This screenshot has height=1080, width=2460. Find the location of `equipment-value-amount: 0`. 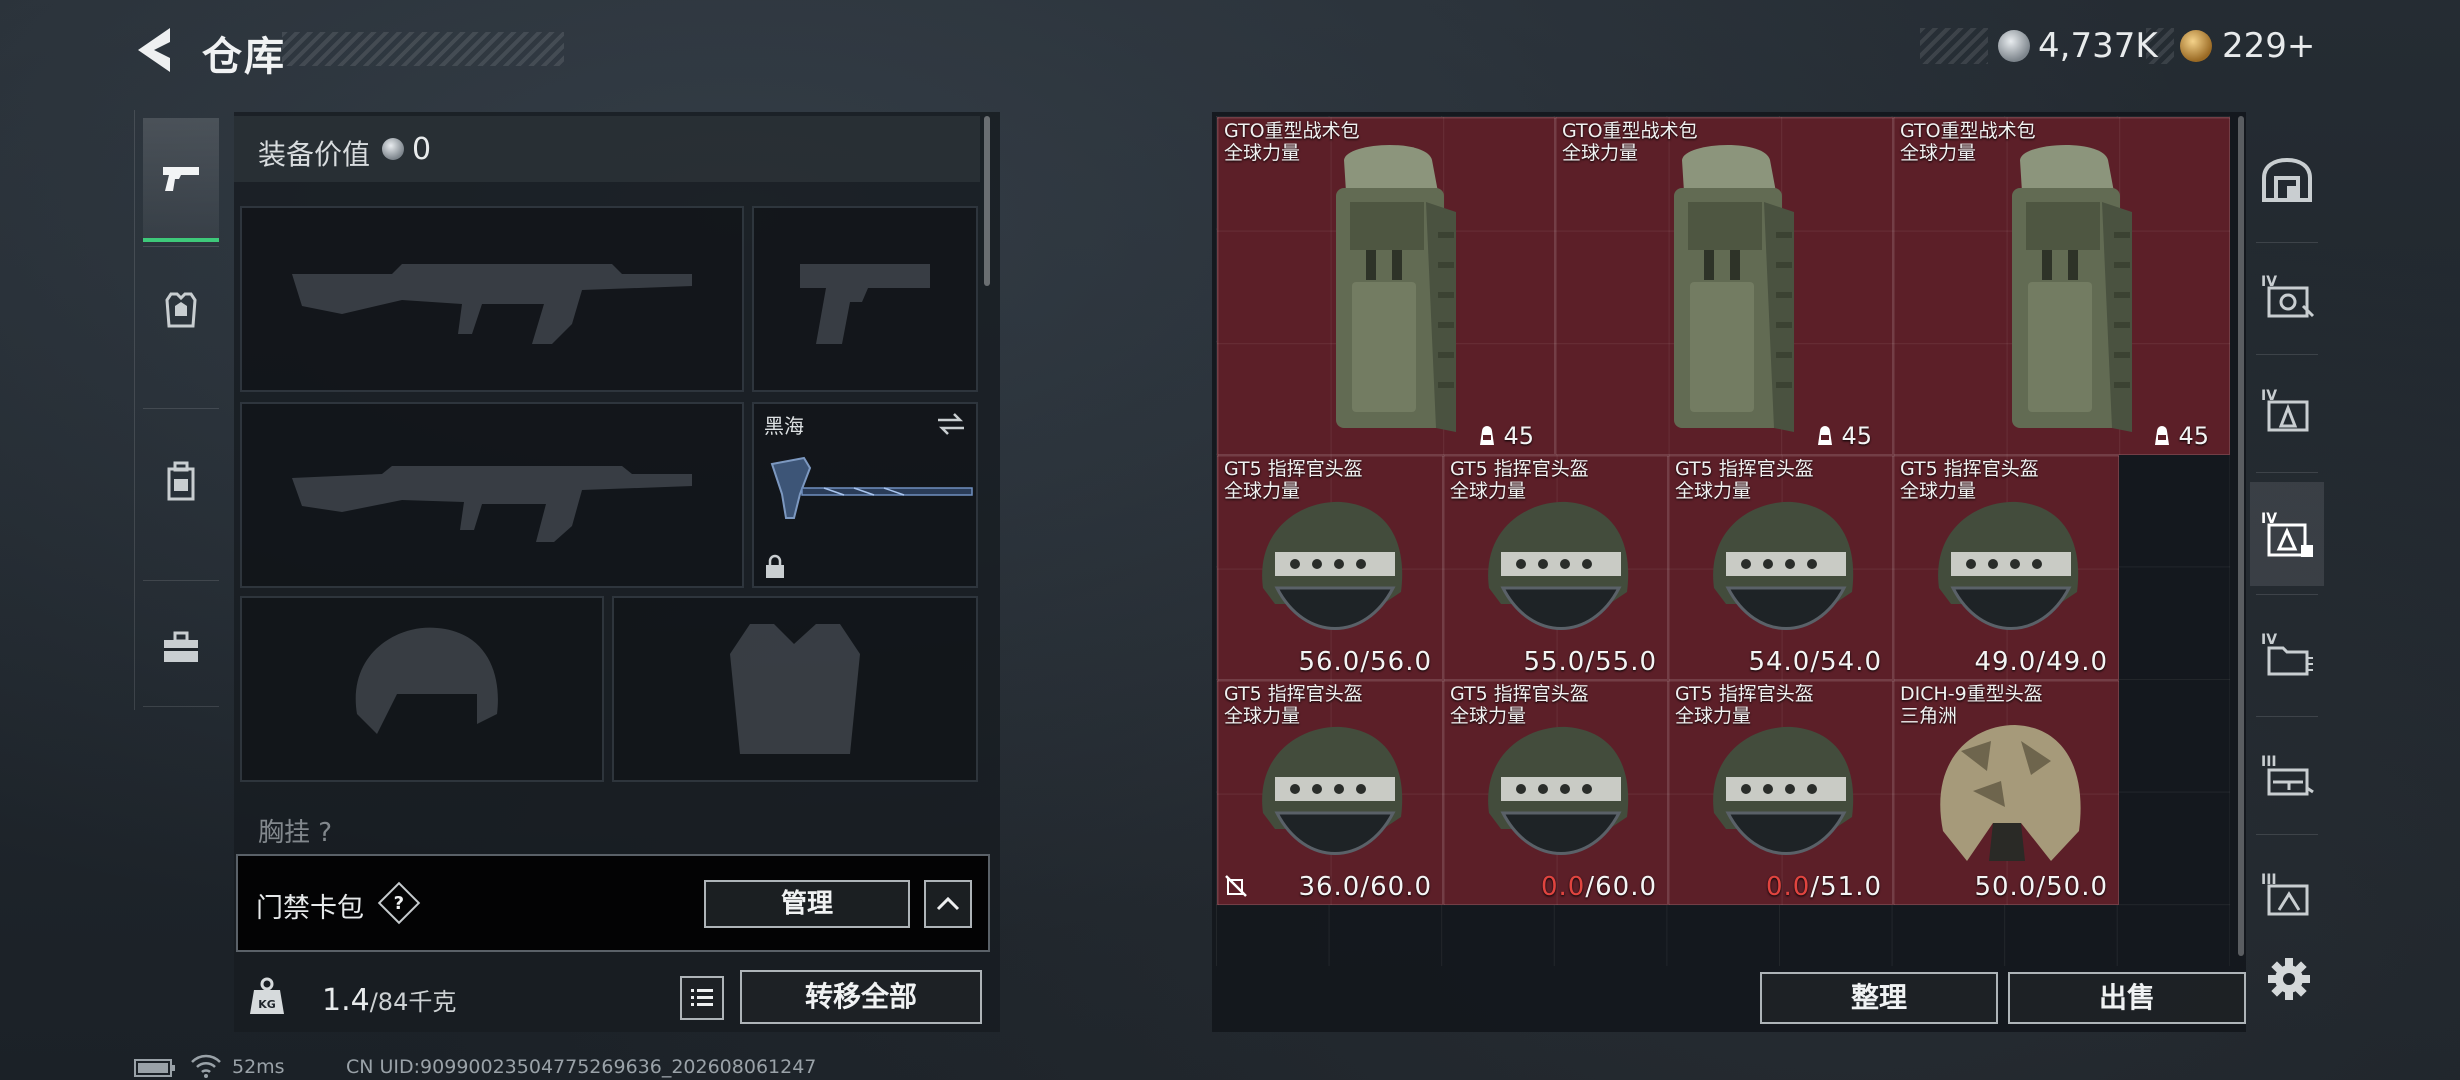

equipment-value-amount: 0 is located at coordinates (422, 149).